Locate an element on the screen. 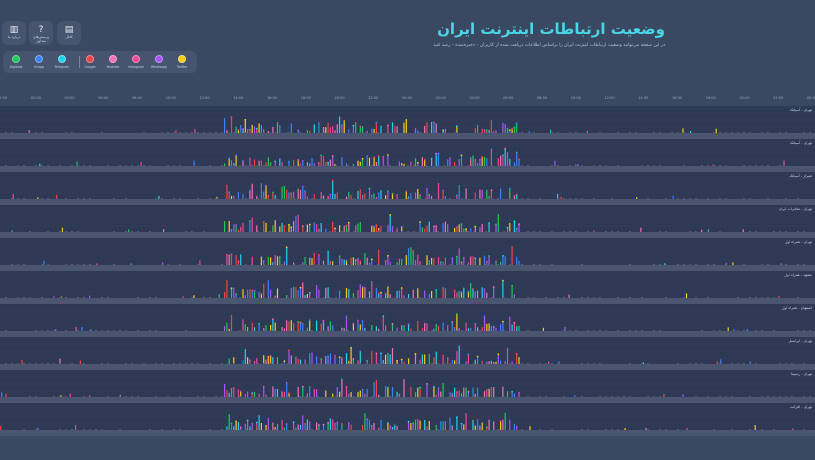 This screenshot has width=815, height=460. legend-item-instagram: Instagram is located at coordinates (136, 62).